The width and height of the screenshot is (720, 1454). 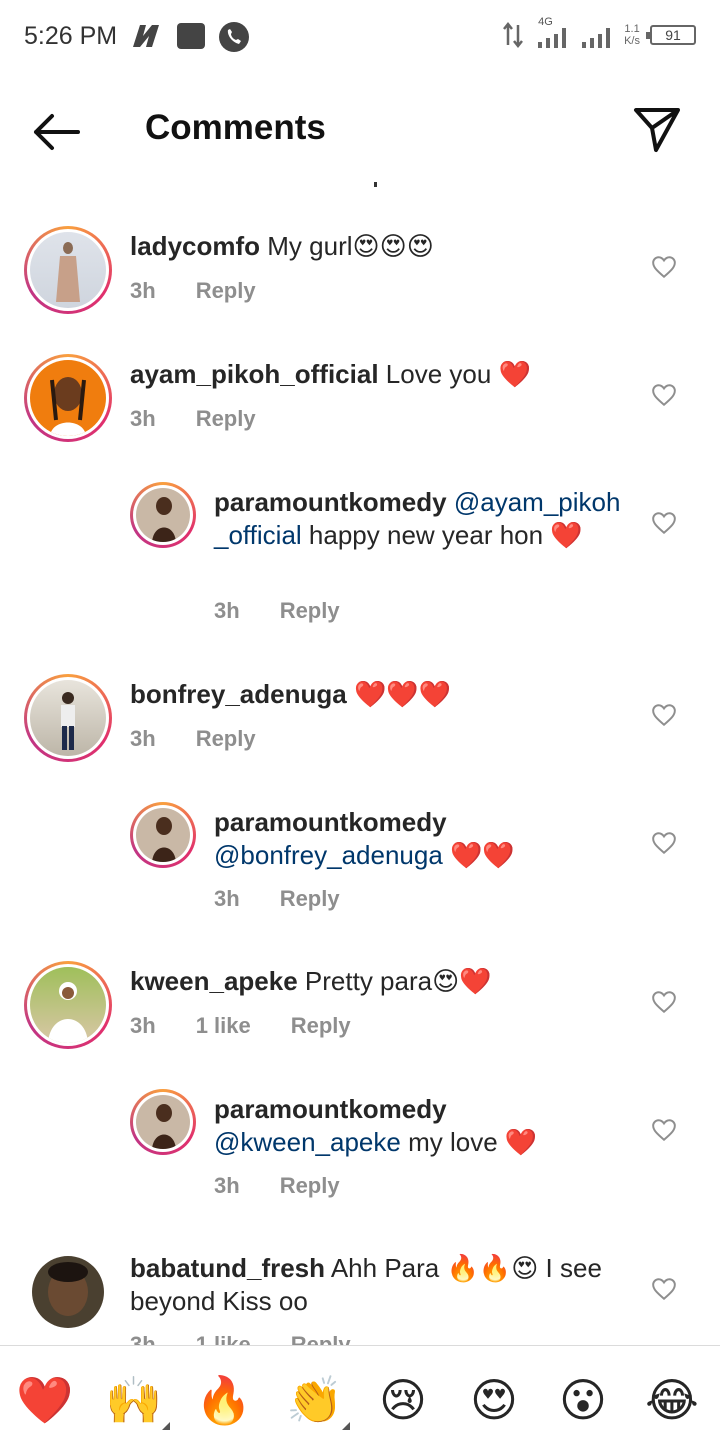 What do you see at coordinates (375, 184) in the screenshot?
I see `divider-dot` at bounding box center [375, 184].